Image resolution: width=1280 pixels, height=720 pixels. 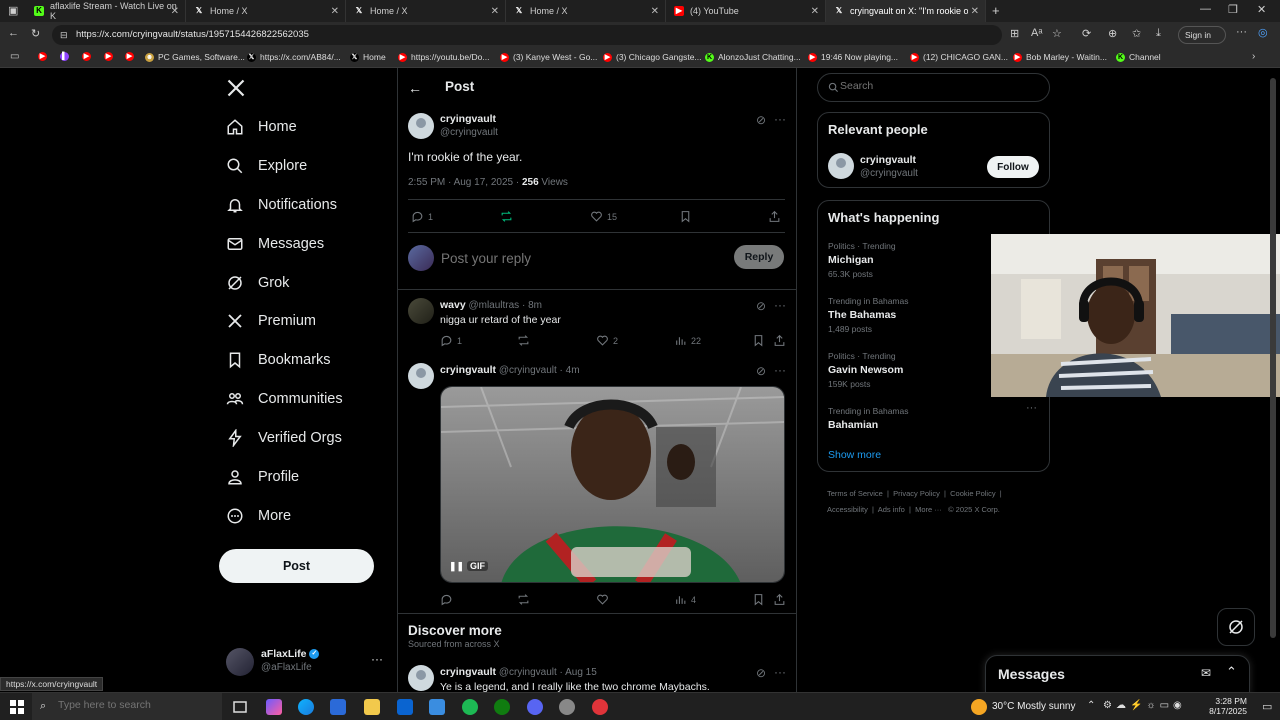 I want to click on read-aloud-icon: Aᵃ, so click(x=1036, y=33).